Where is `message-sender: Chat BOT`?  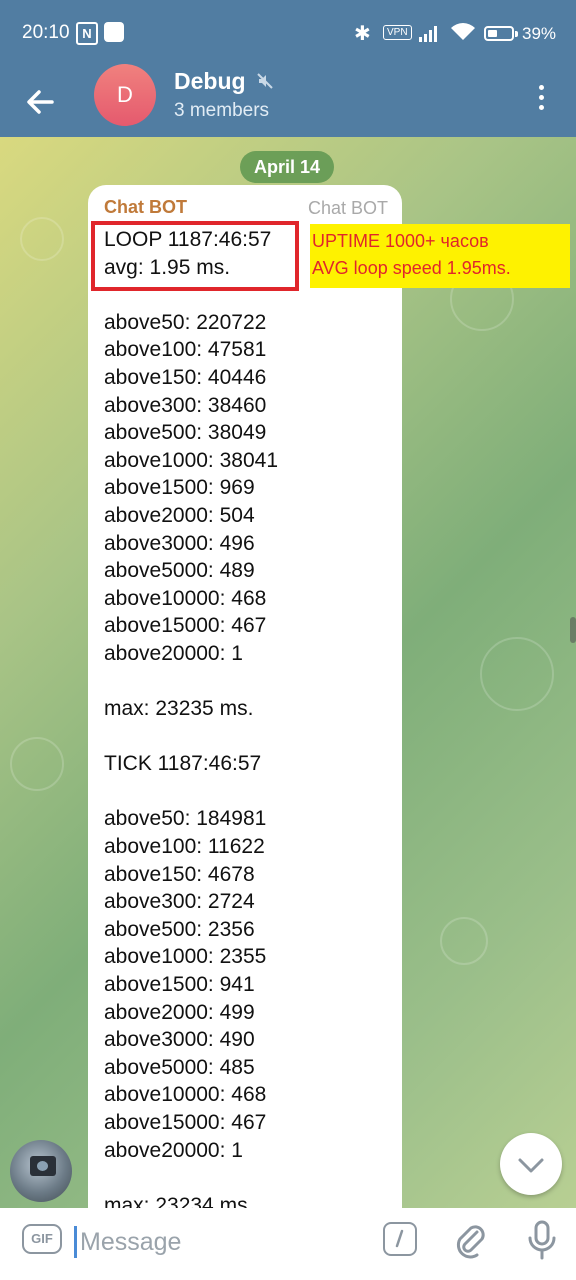
message-sender: Chat BOT is located at coordinates (145, 207).